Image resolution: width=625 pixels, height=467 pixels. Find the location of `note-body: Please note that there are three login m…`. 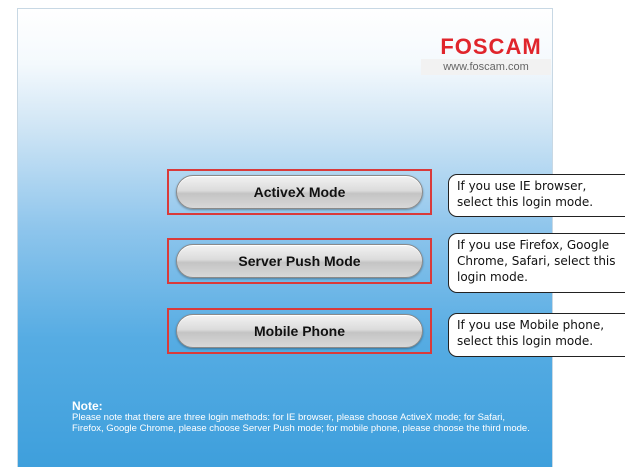

note-body: Please note that there are three login m… is located at coordinates (301, 423).